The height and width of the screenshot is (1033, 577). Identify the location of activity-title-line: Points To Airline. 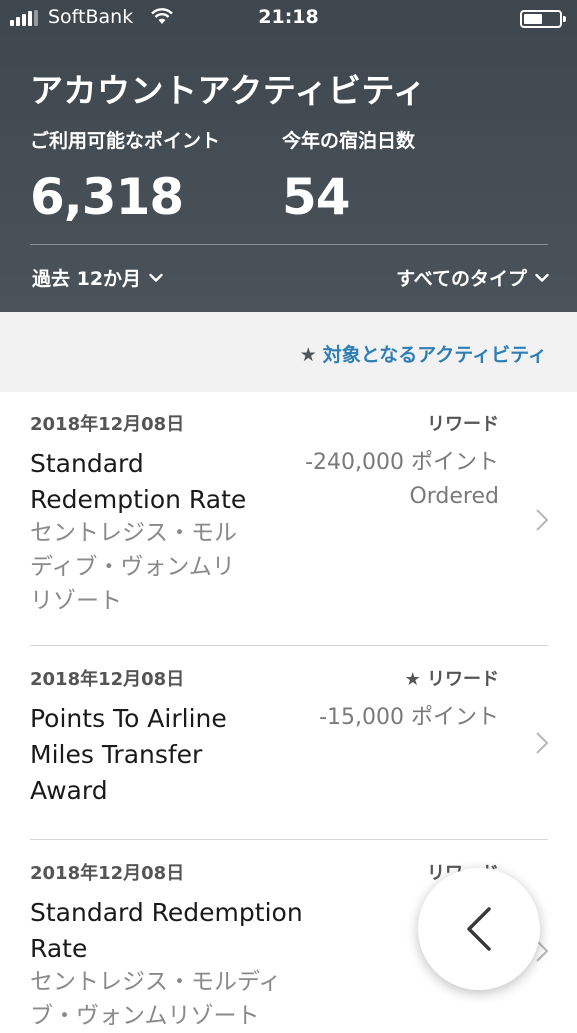
(128, 718).